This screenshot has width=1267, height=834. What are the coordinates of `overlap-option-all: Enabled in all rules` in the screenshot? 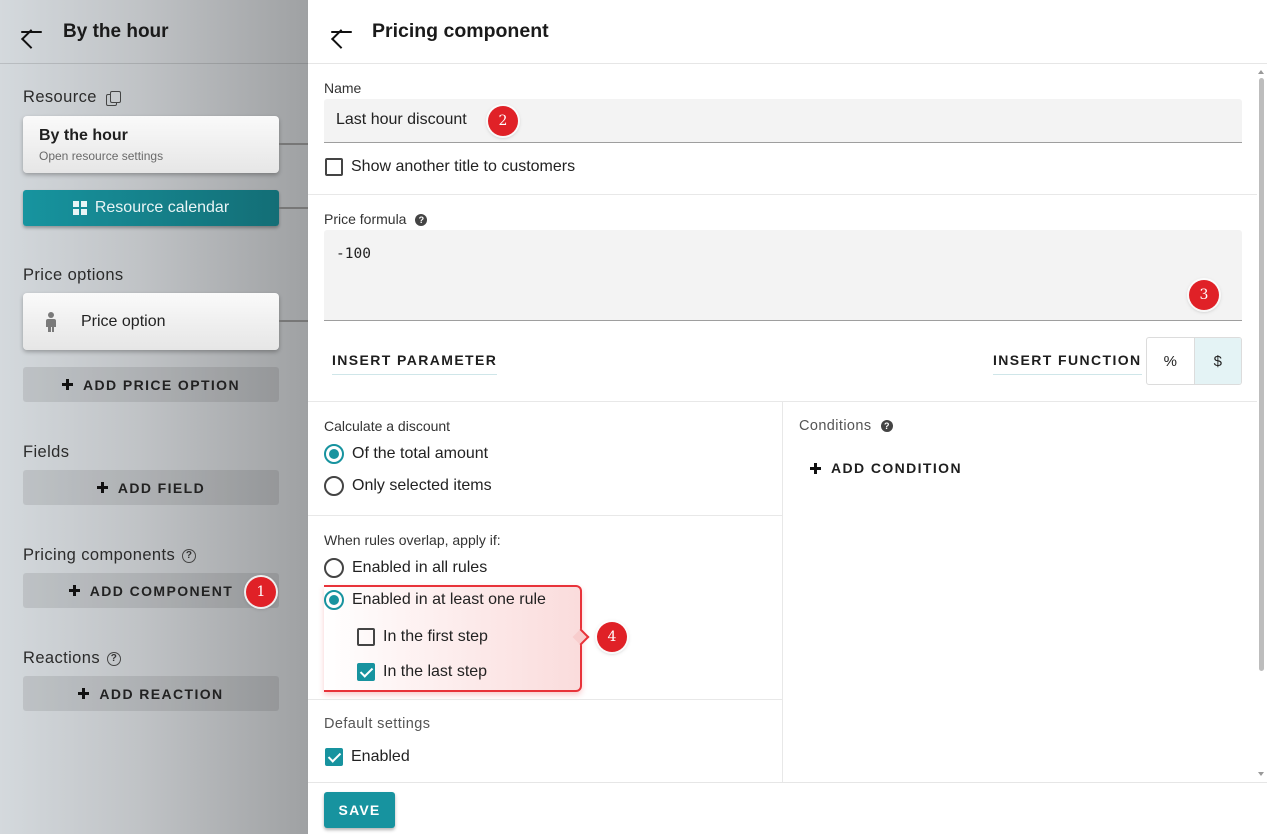 It's located at (405, 568).